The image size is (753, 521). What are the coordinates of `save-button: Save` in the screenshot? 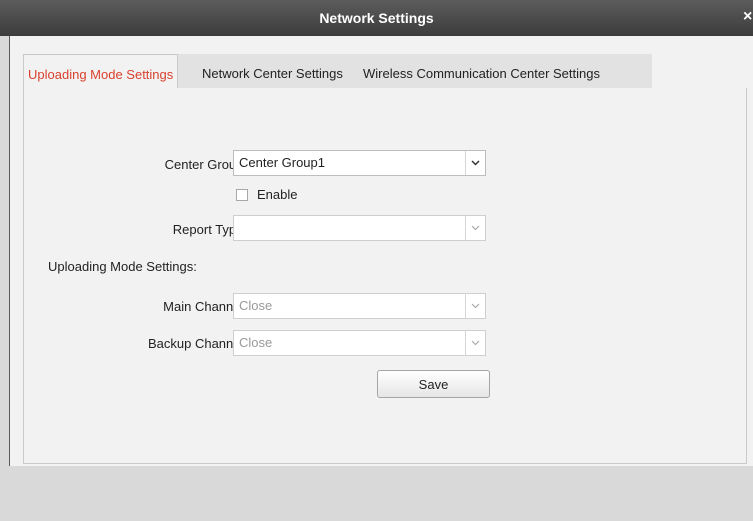 It's located at (433, 384).